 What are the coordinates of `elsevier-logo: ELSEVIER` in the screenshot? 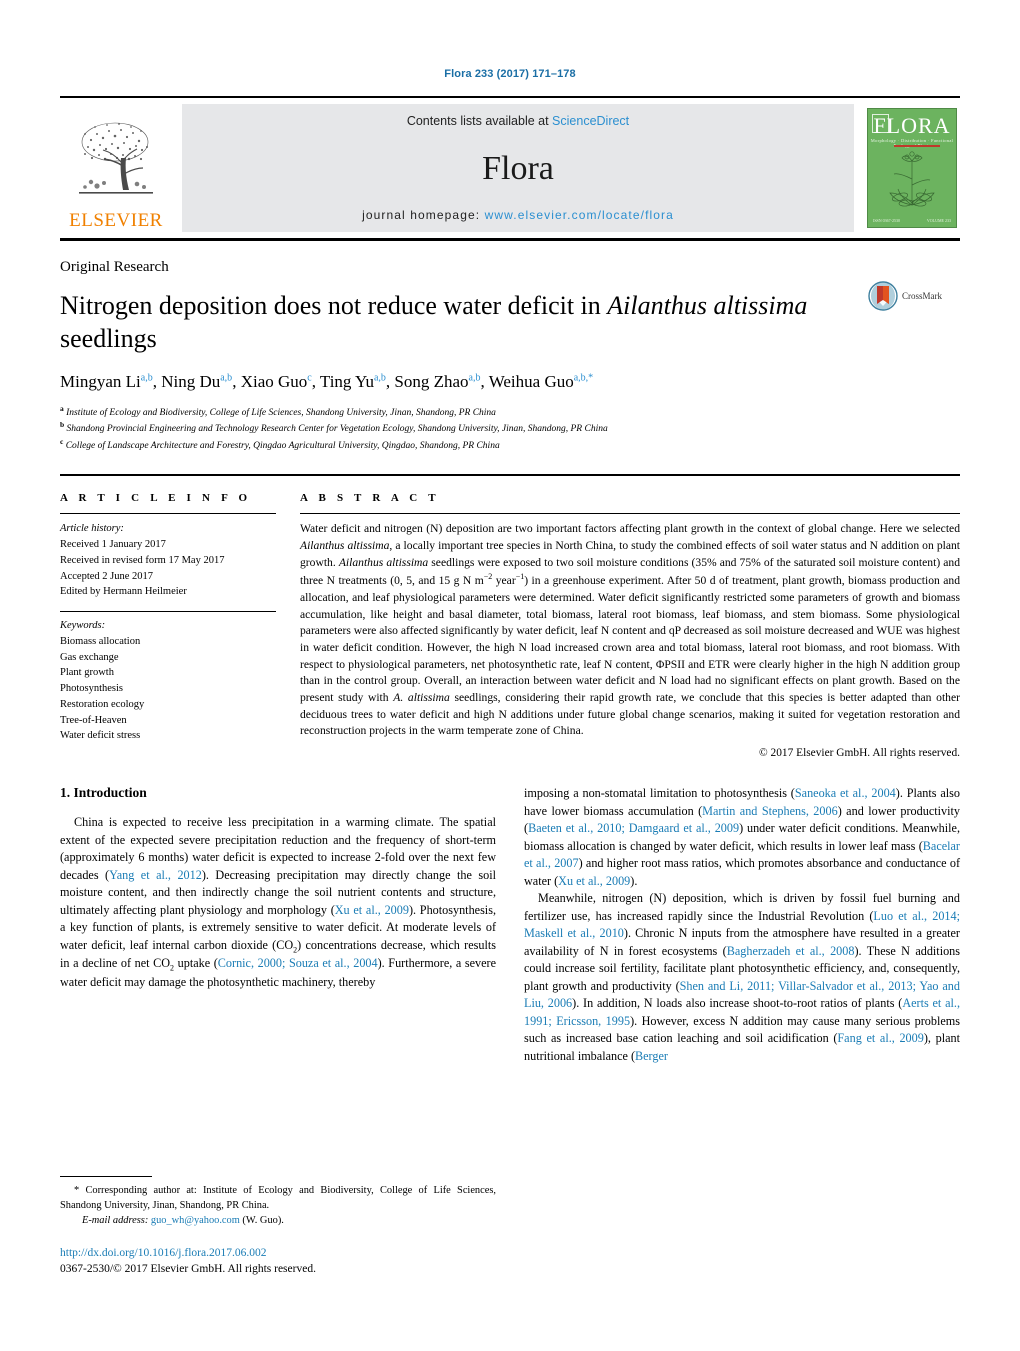 It's located at (116, 168).